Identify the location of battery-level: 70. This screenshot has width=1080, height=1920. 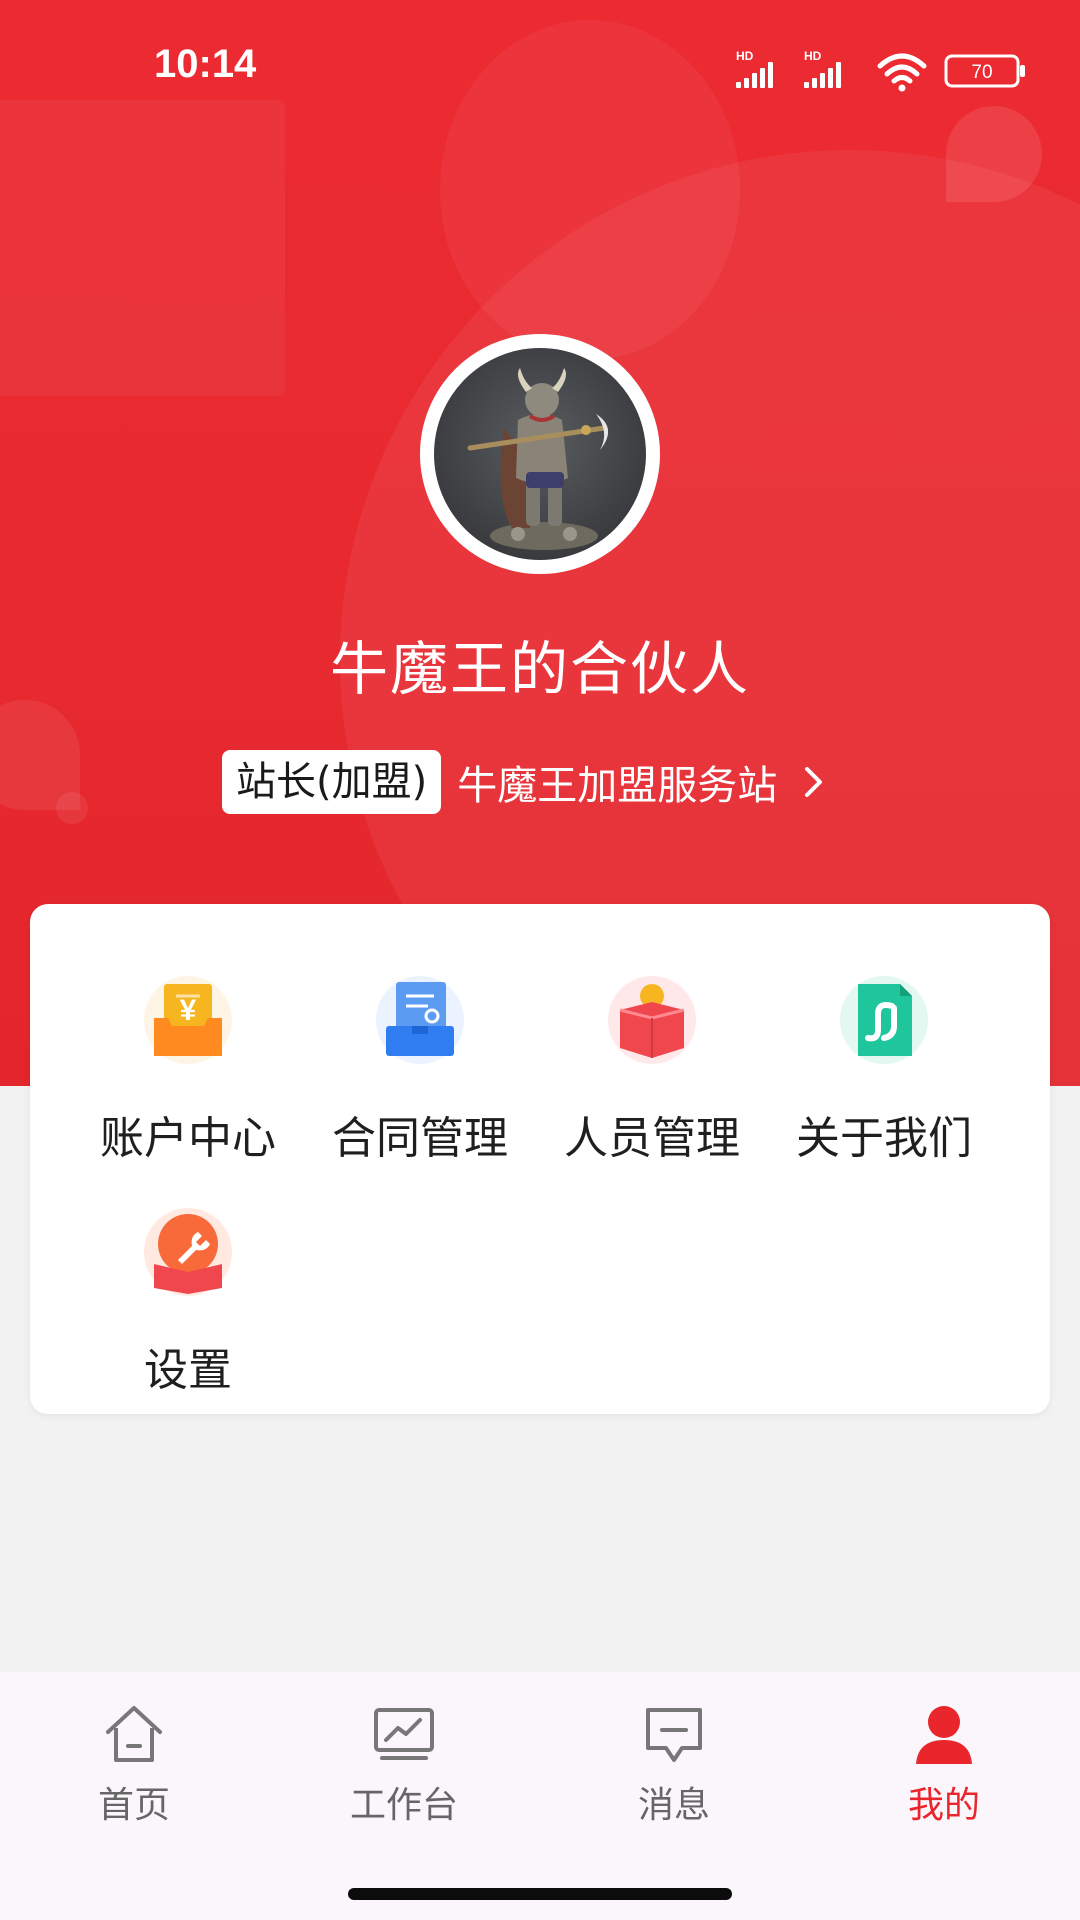
(981, 72).